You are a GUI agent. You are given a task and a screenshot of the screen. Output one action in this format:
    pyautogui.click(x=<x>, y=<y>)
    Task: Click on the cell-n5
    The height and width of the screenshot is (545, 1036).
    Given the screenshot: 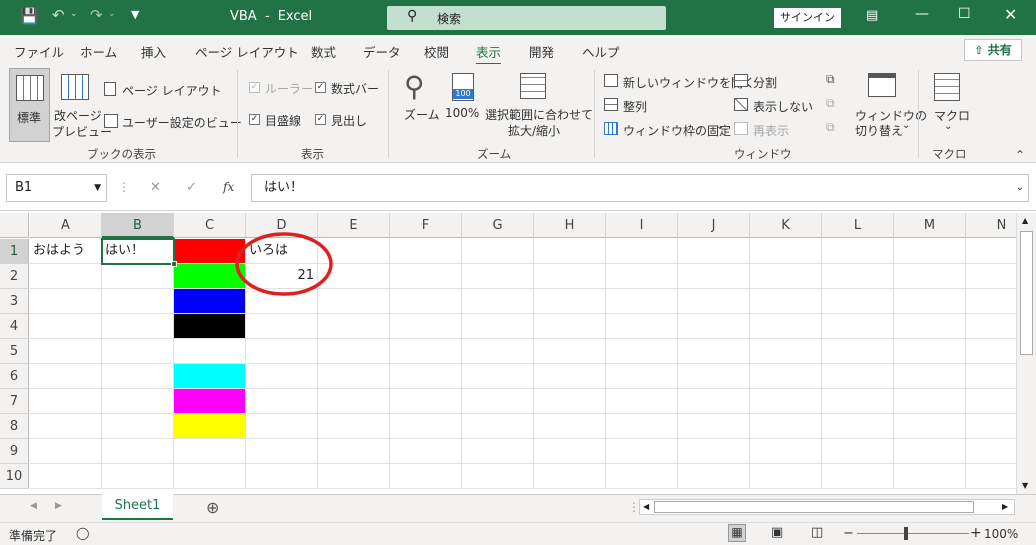 What is the action you would take?
    pyautogui.click(x=991, y=351)
    